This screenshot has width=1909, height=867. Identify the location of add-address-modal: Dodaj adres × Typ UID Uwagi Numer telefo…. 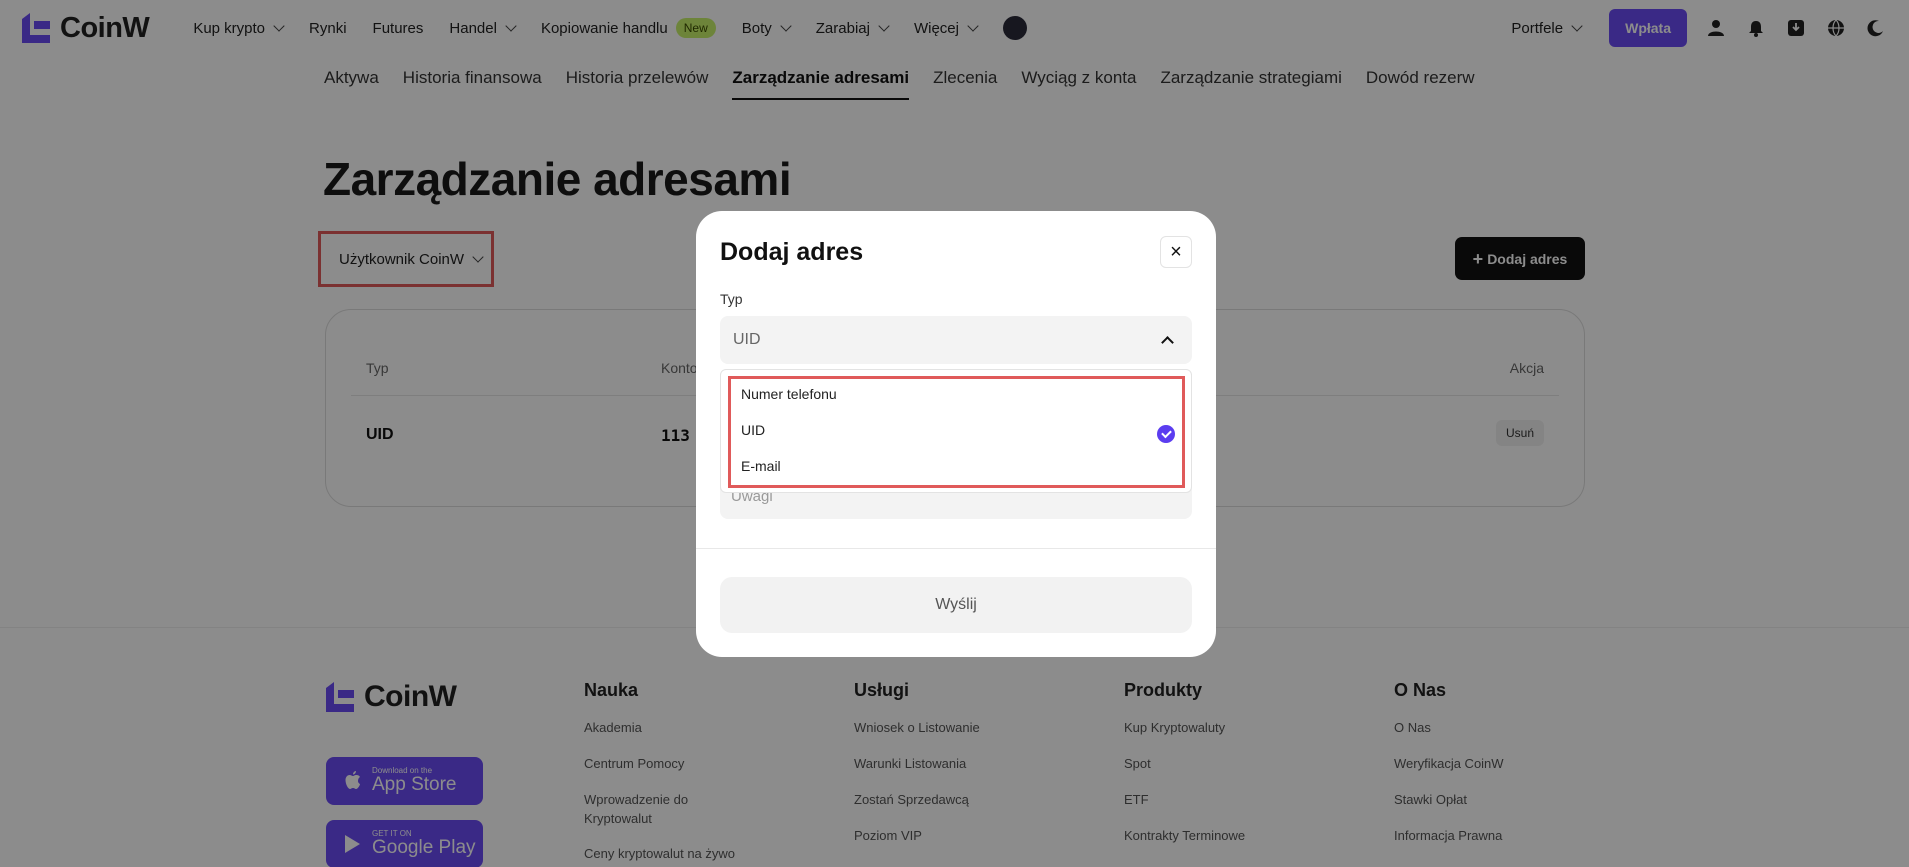
(956, 434).